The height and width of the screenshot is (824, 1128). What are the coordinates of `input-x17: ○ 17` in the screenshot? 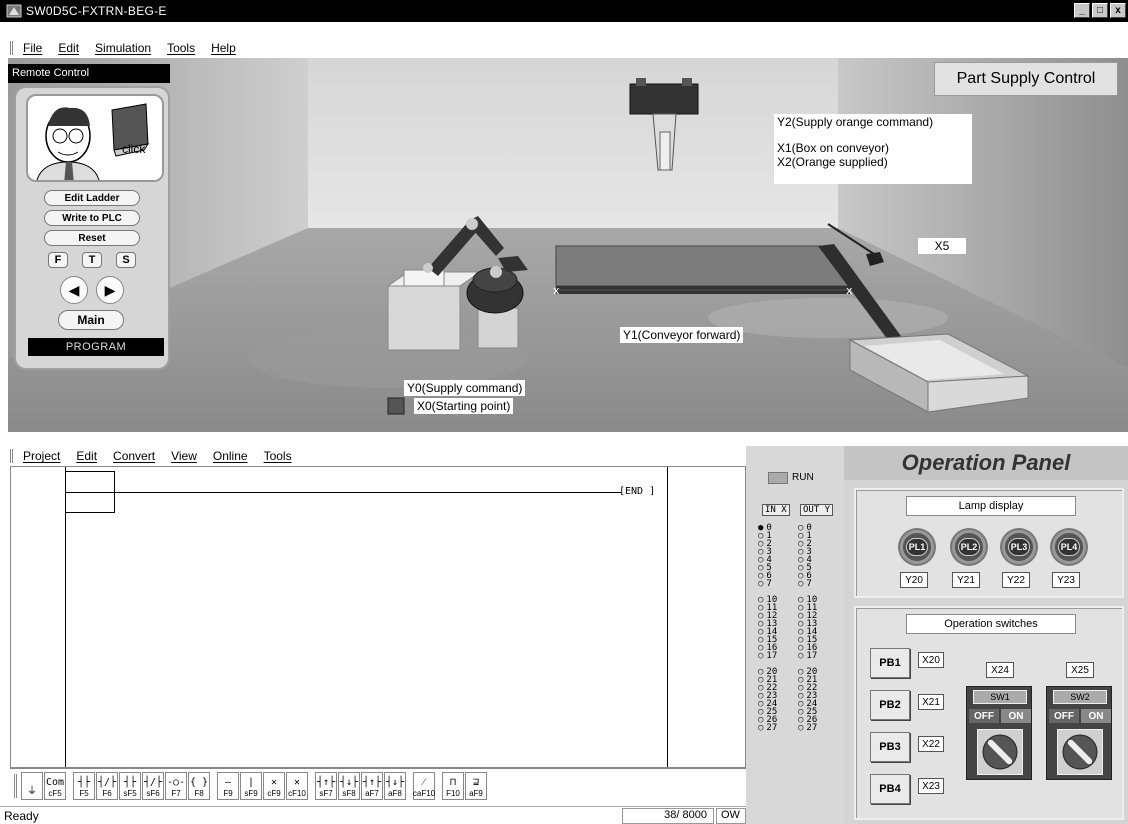 It's located at (768, 656).